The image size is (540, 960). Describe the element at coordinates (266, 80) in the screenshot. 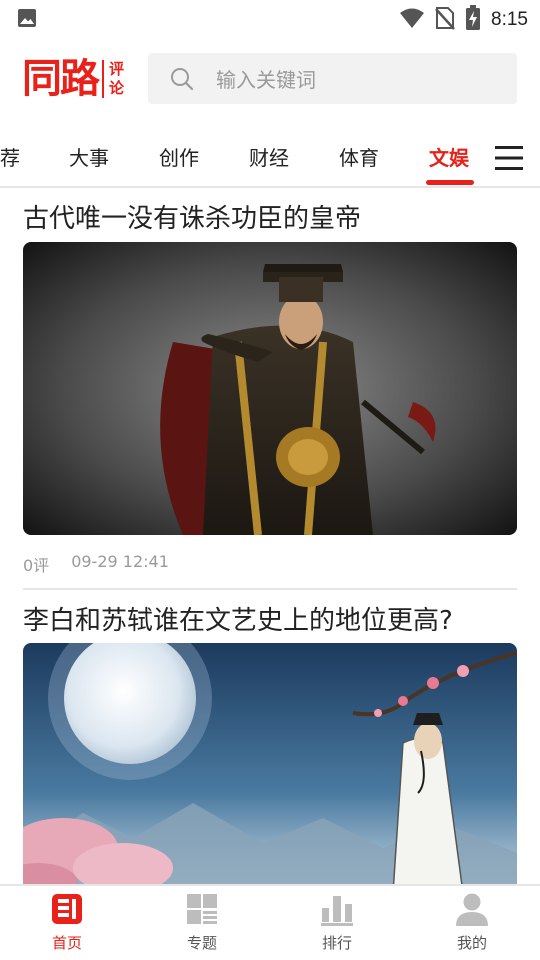

I see `search-placeholder: 输入关键词` at that location.